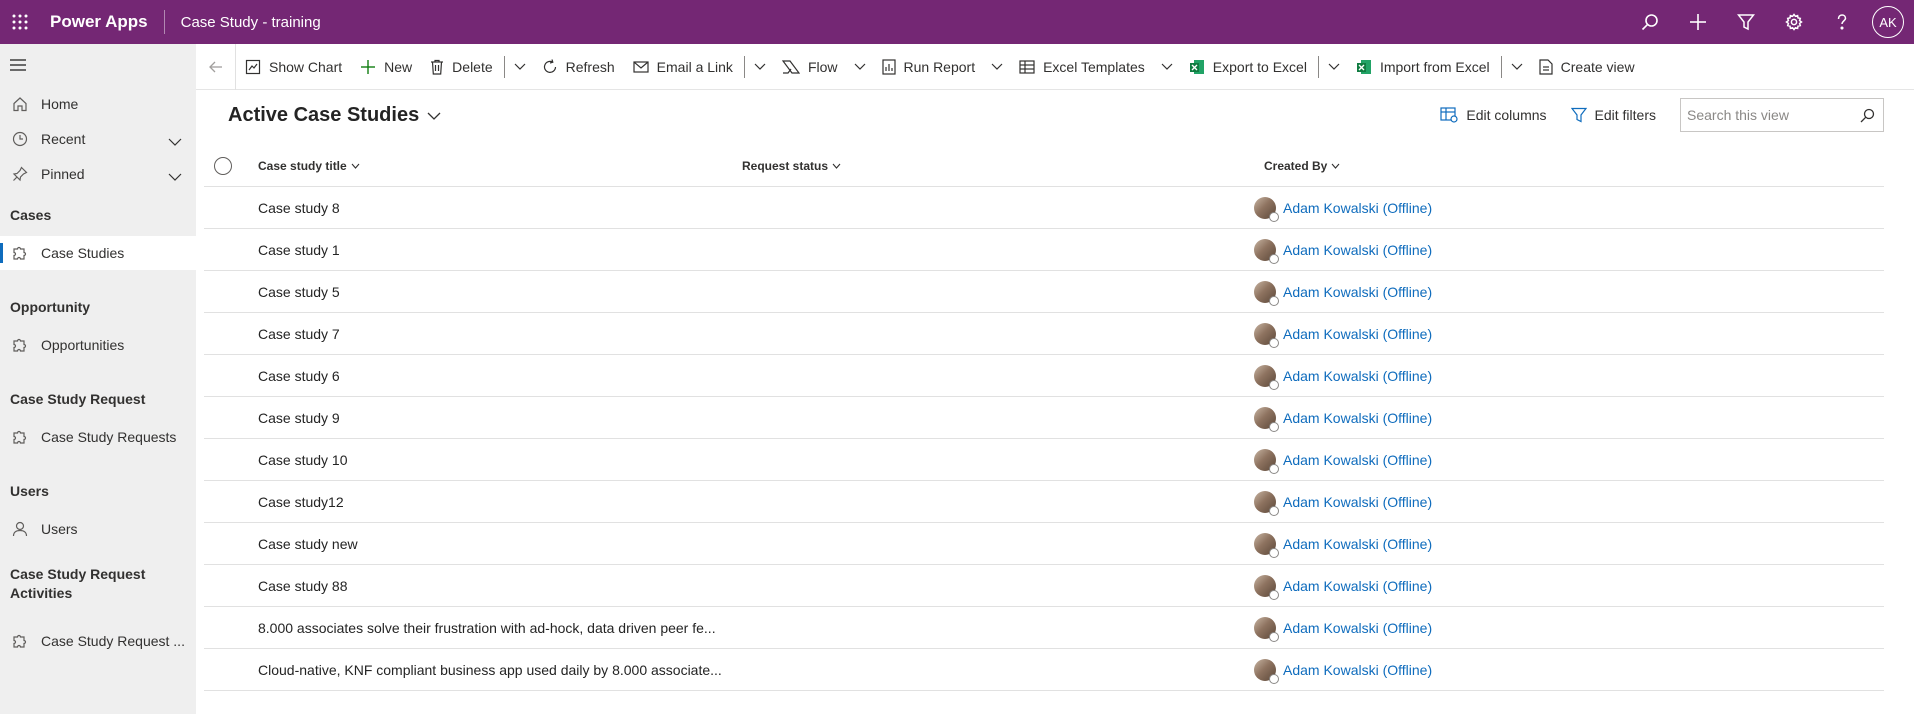 Image resolution: width=1914 pixels, height=714 pixels. I want to click on table-row: Case study 9 Adam Kowalski (Offline), so click(1044, 418).